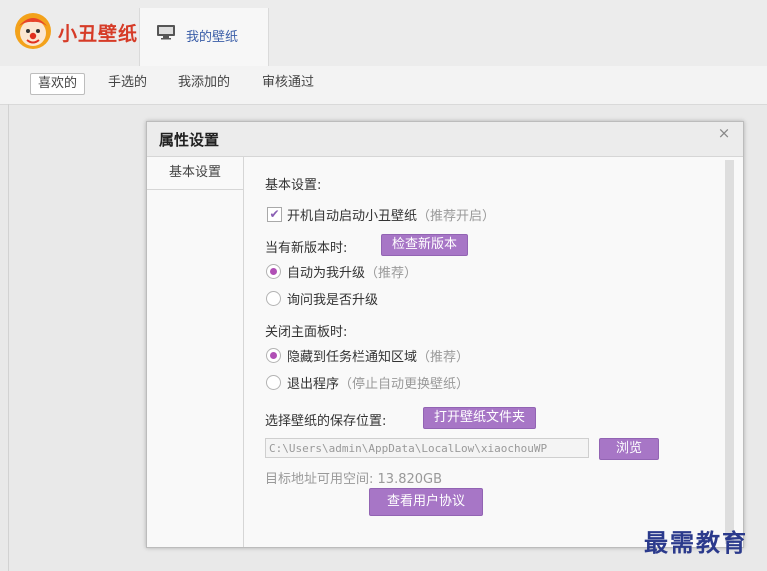  What do you see at coordinates (274, 214) in the screenshot?
I see `autostart-checkbox: ✔` at bounding box center [274, 214].